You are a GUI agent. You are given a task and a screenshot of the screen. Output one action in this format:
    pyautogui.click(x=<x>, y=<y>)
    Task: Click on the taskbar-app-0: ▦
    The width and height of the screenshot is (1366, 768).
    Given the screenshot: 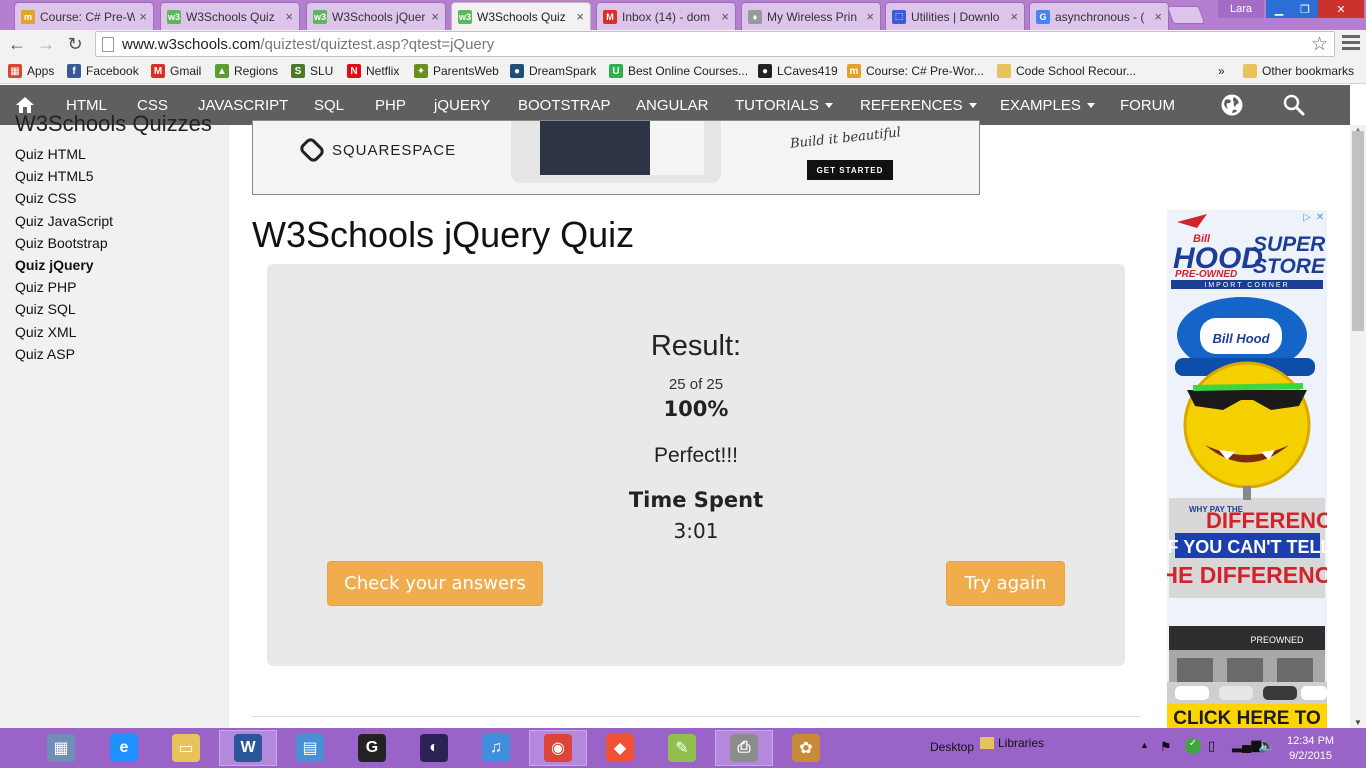 What is the action you would take?
    pyautogui.click(x=61, y=748)
    